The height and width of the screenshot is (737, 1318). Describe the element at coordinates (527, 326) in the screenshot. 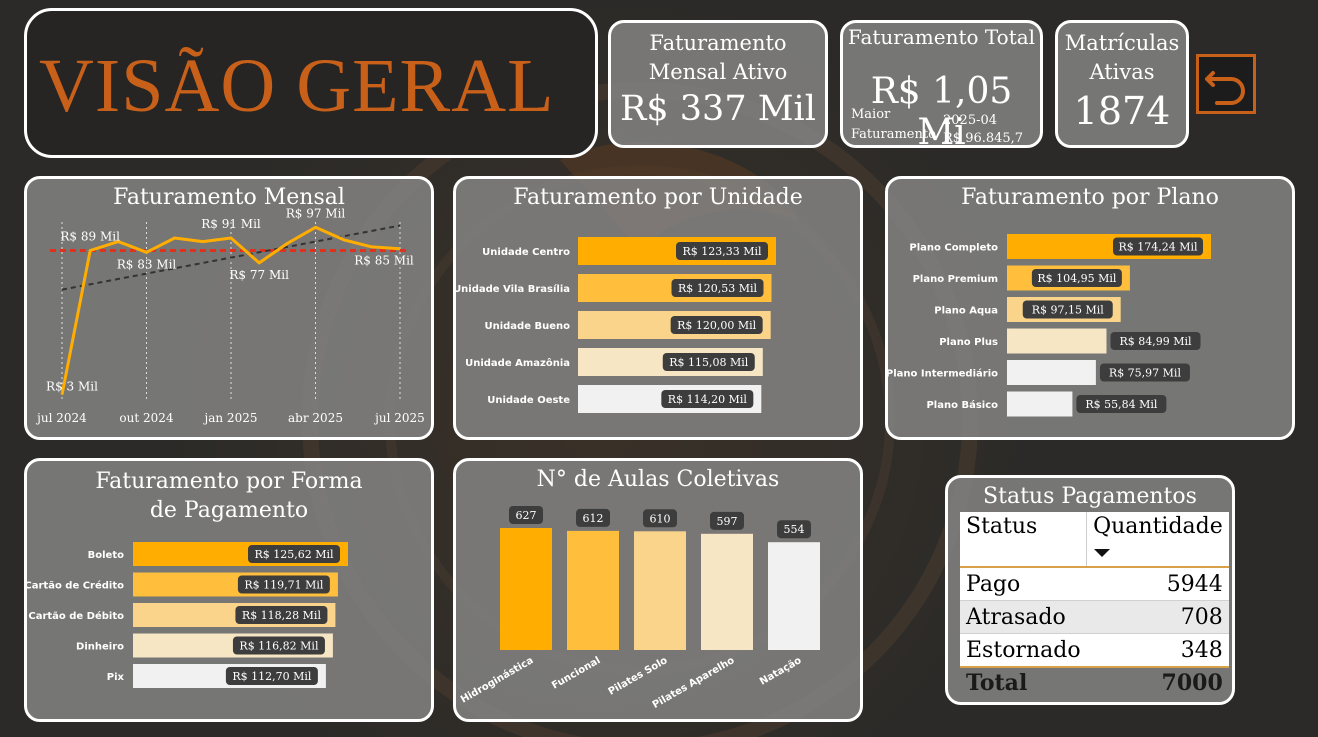

I see `category-label: Unidade Bueno` at that location.